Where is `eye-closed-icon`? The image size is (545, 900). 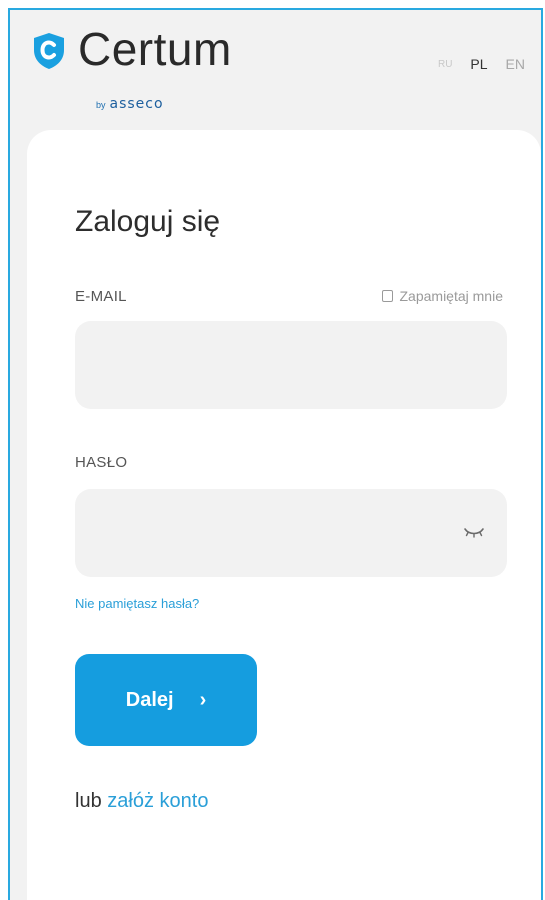
eye-closed-icon is located at coordinates (474, 532).